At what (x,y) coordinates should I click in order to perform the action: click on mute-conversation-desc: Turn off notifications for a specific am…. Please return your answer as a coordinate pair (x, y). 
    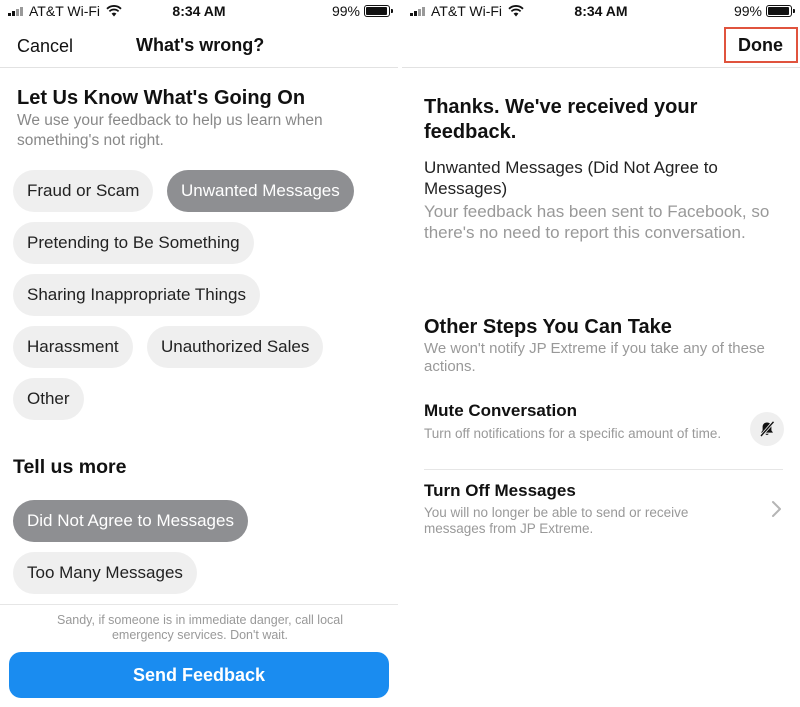
    Looking at the image, I should click on (573, 433).